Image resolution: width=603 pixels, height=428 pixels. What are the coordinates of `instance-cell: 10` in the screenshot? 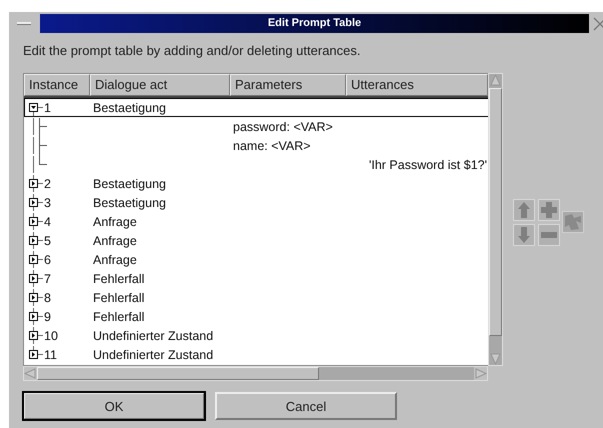 It's located at (51, 335).